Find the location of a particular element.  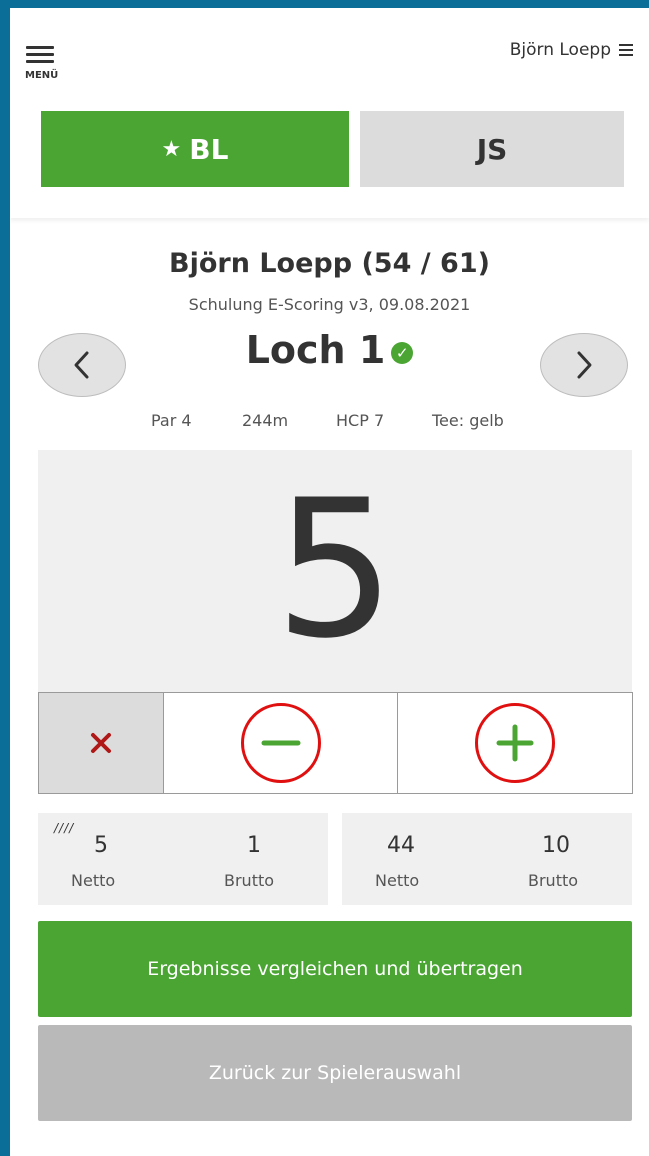

user-menu-button: Björn Loepp is located at coordinates (571, 50).